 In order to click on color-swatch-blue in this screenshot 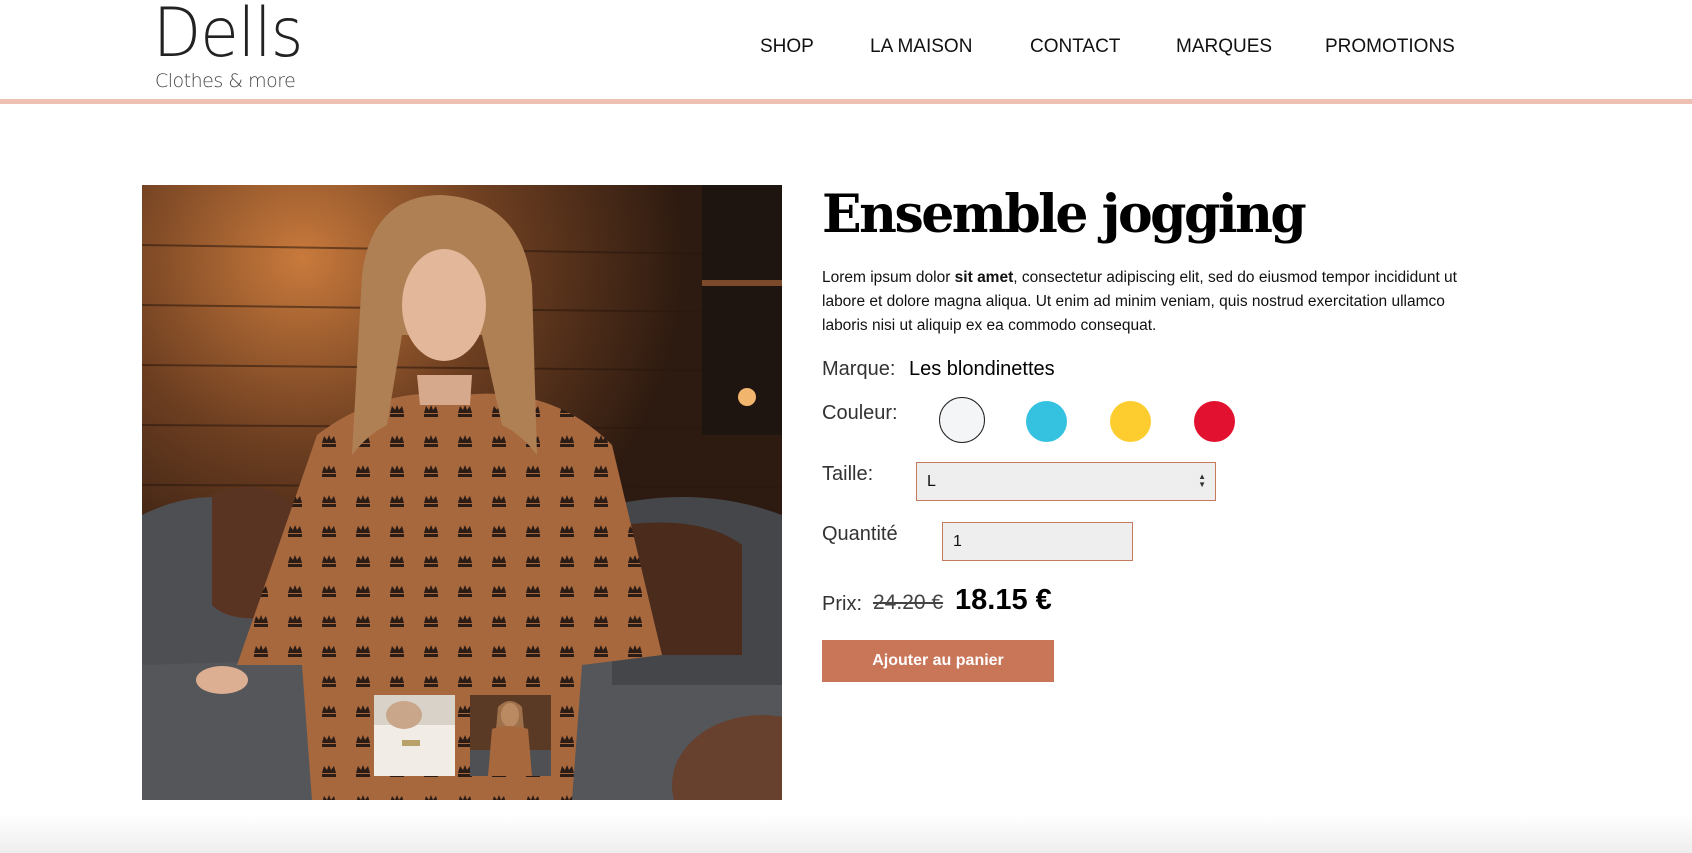, I will do `click(1046, 421)`.